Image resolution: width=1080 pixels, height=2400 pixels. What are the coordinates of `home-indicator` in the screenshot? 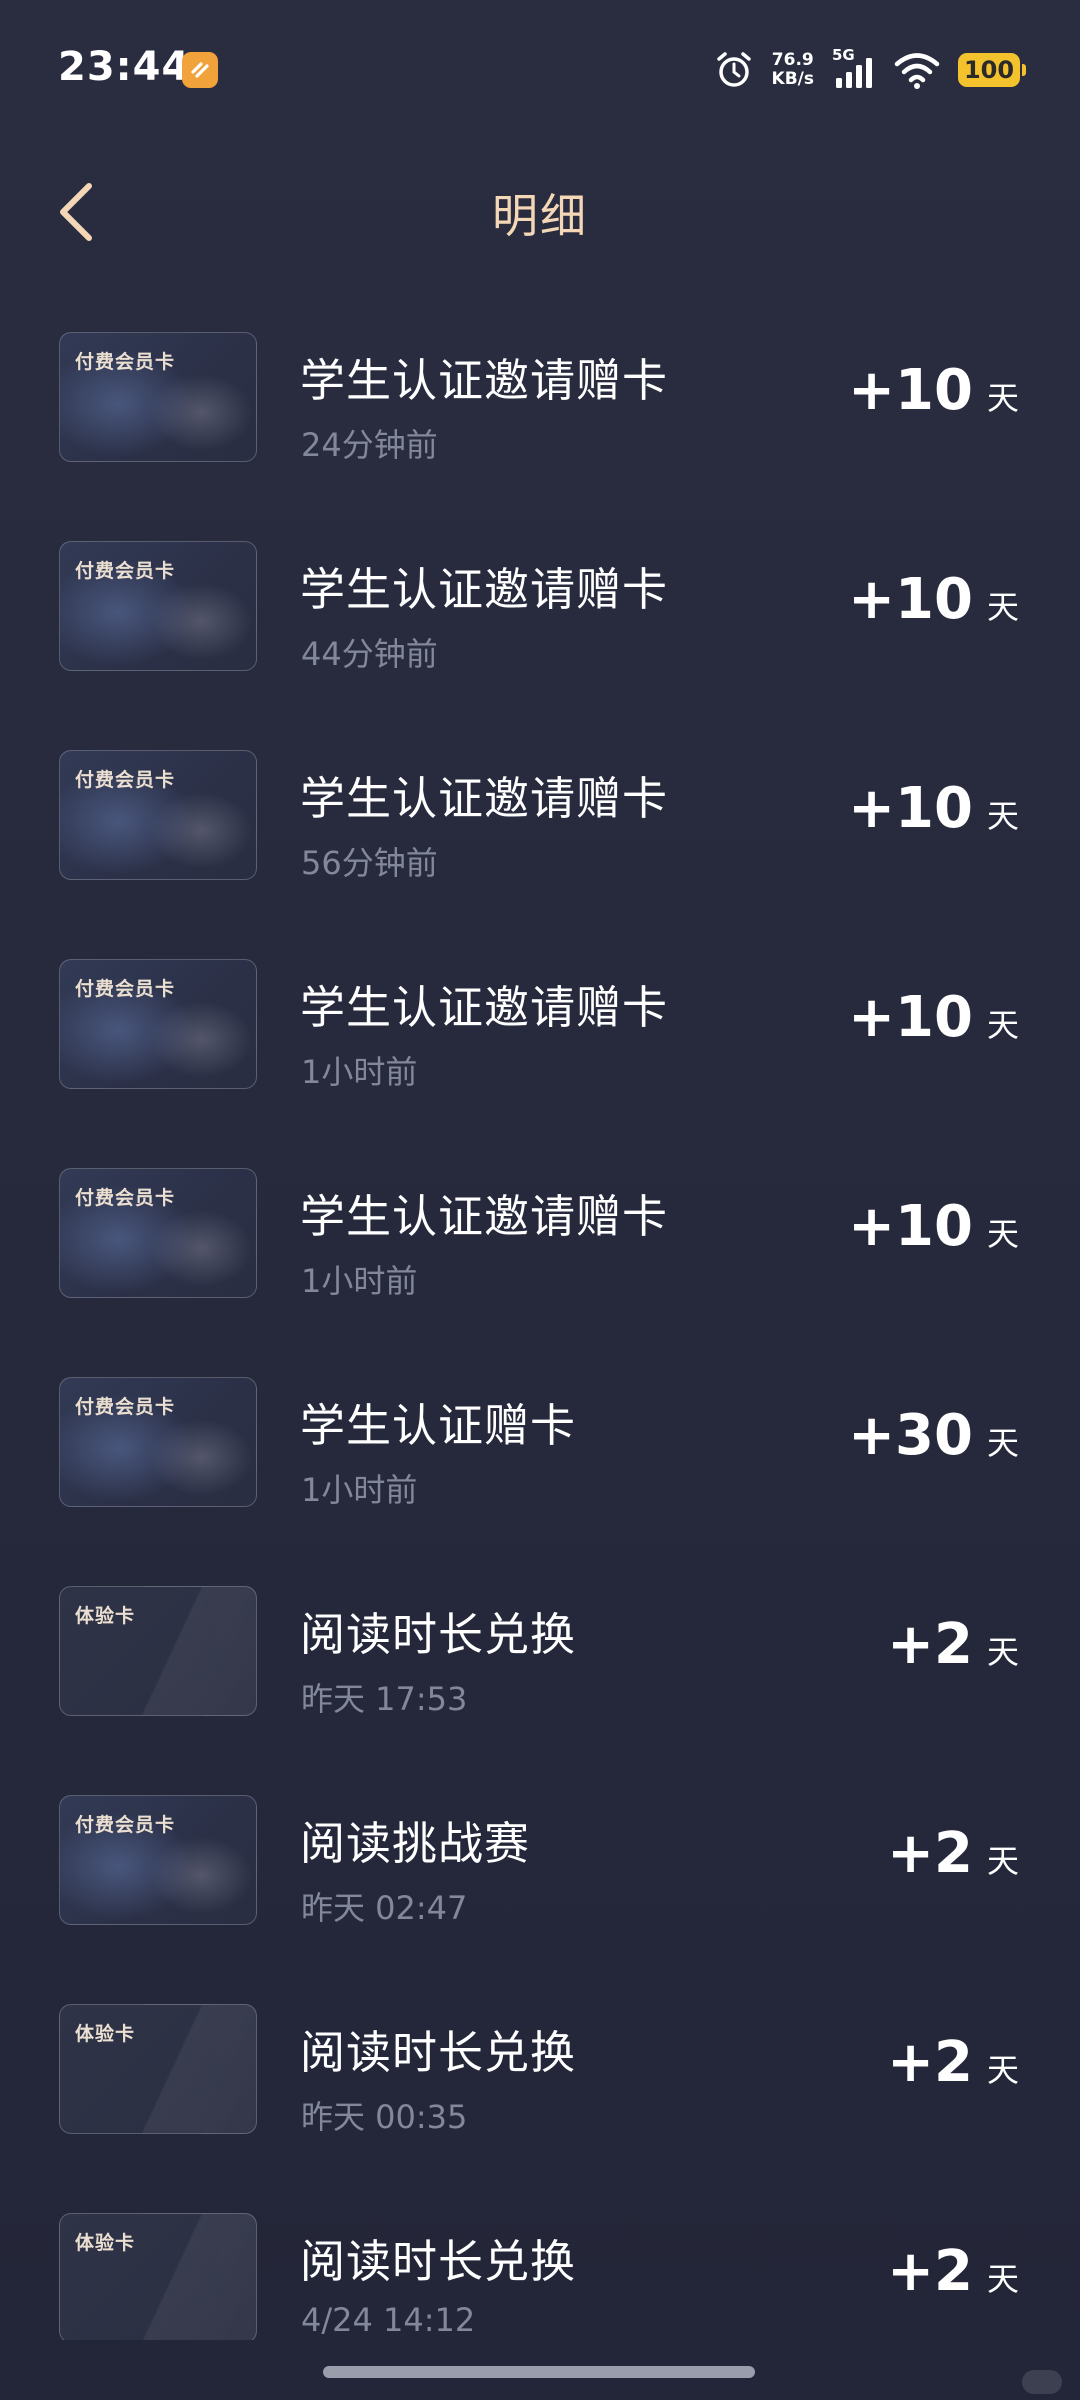 It's located at (539, 2372).